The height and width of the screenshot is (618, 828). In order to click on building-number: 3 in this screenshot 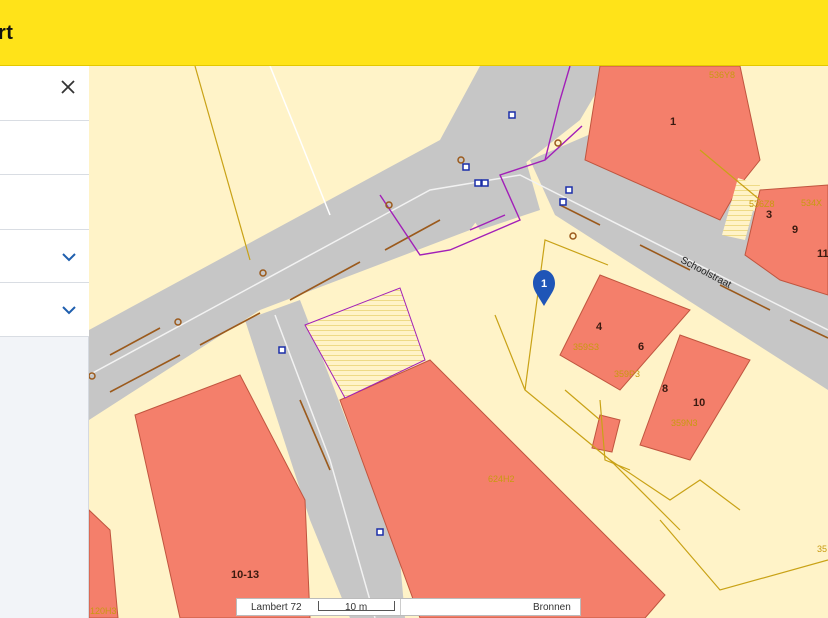, I will do `click(769, 215)`.